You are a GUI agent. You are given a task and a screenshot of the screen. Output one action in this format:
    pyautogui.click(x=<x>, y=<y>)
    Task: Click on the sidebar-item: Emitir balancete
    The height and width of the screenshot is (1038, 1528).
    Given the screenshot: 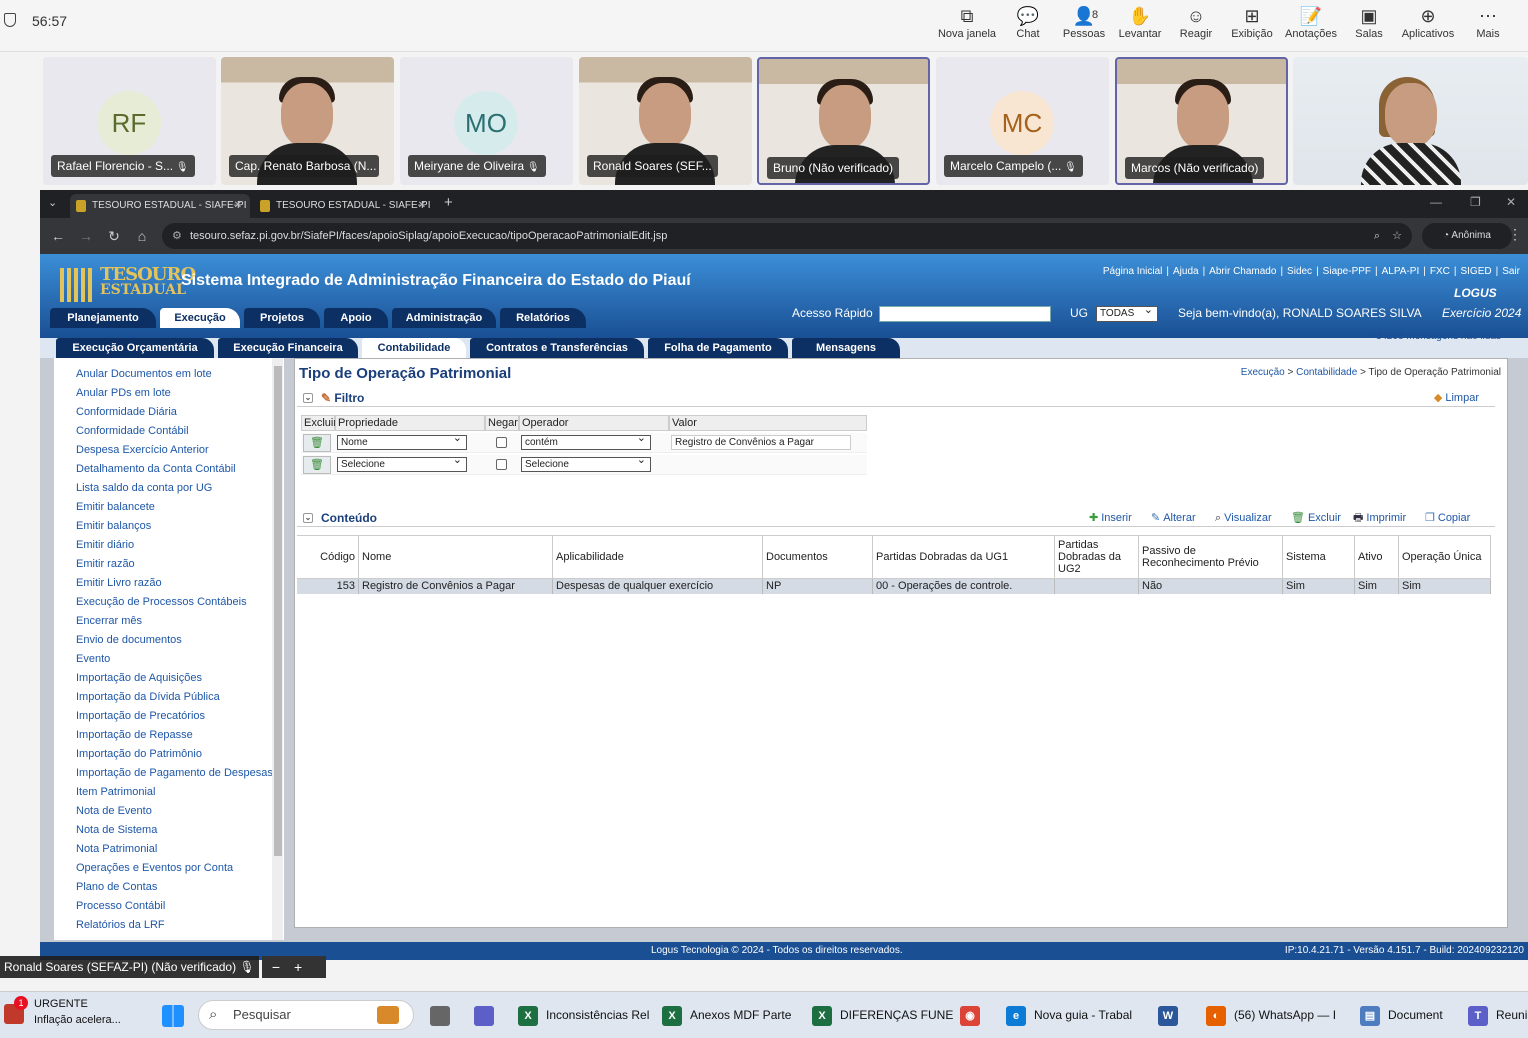 What is the action you would take?
    pyautogui.click(x=115, y=507)
    